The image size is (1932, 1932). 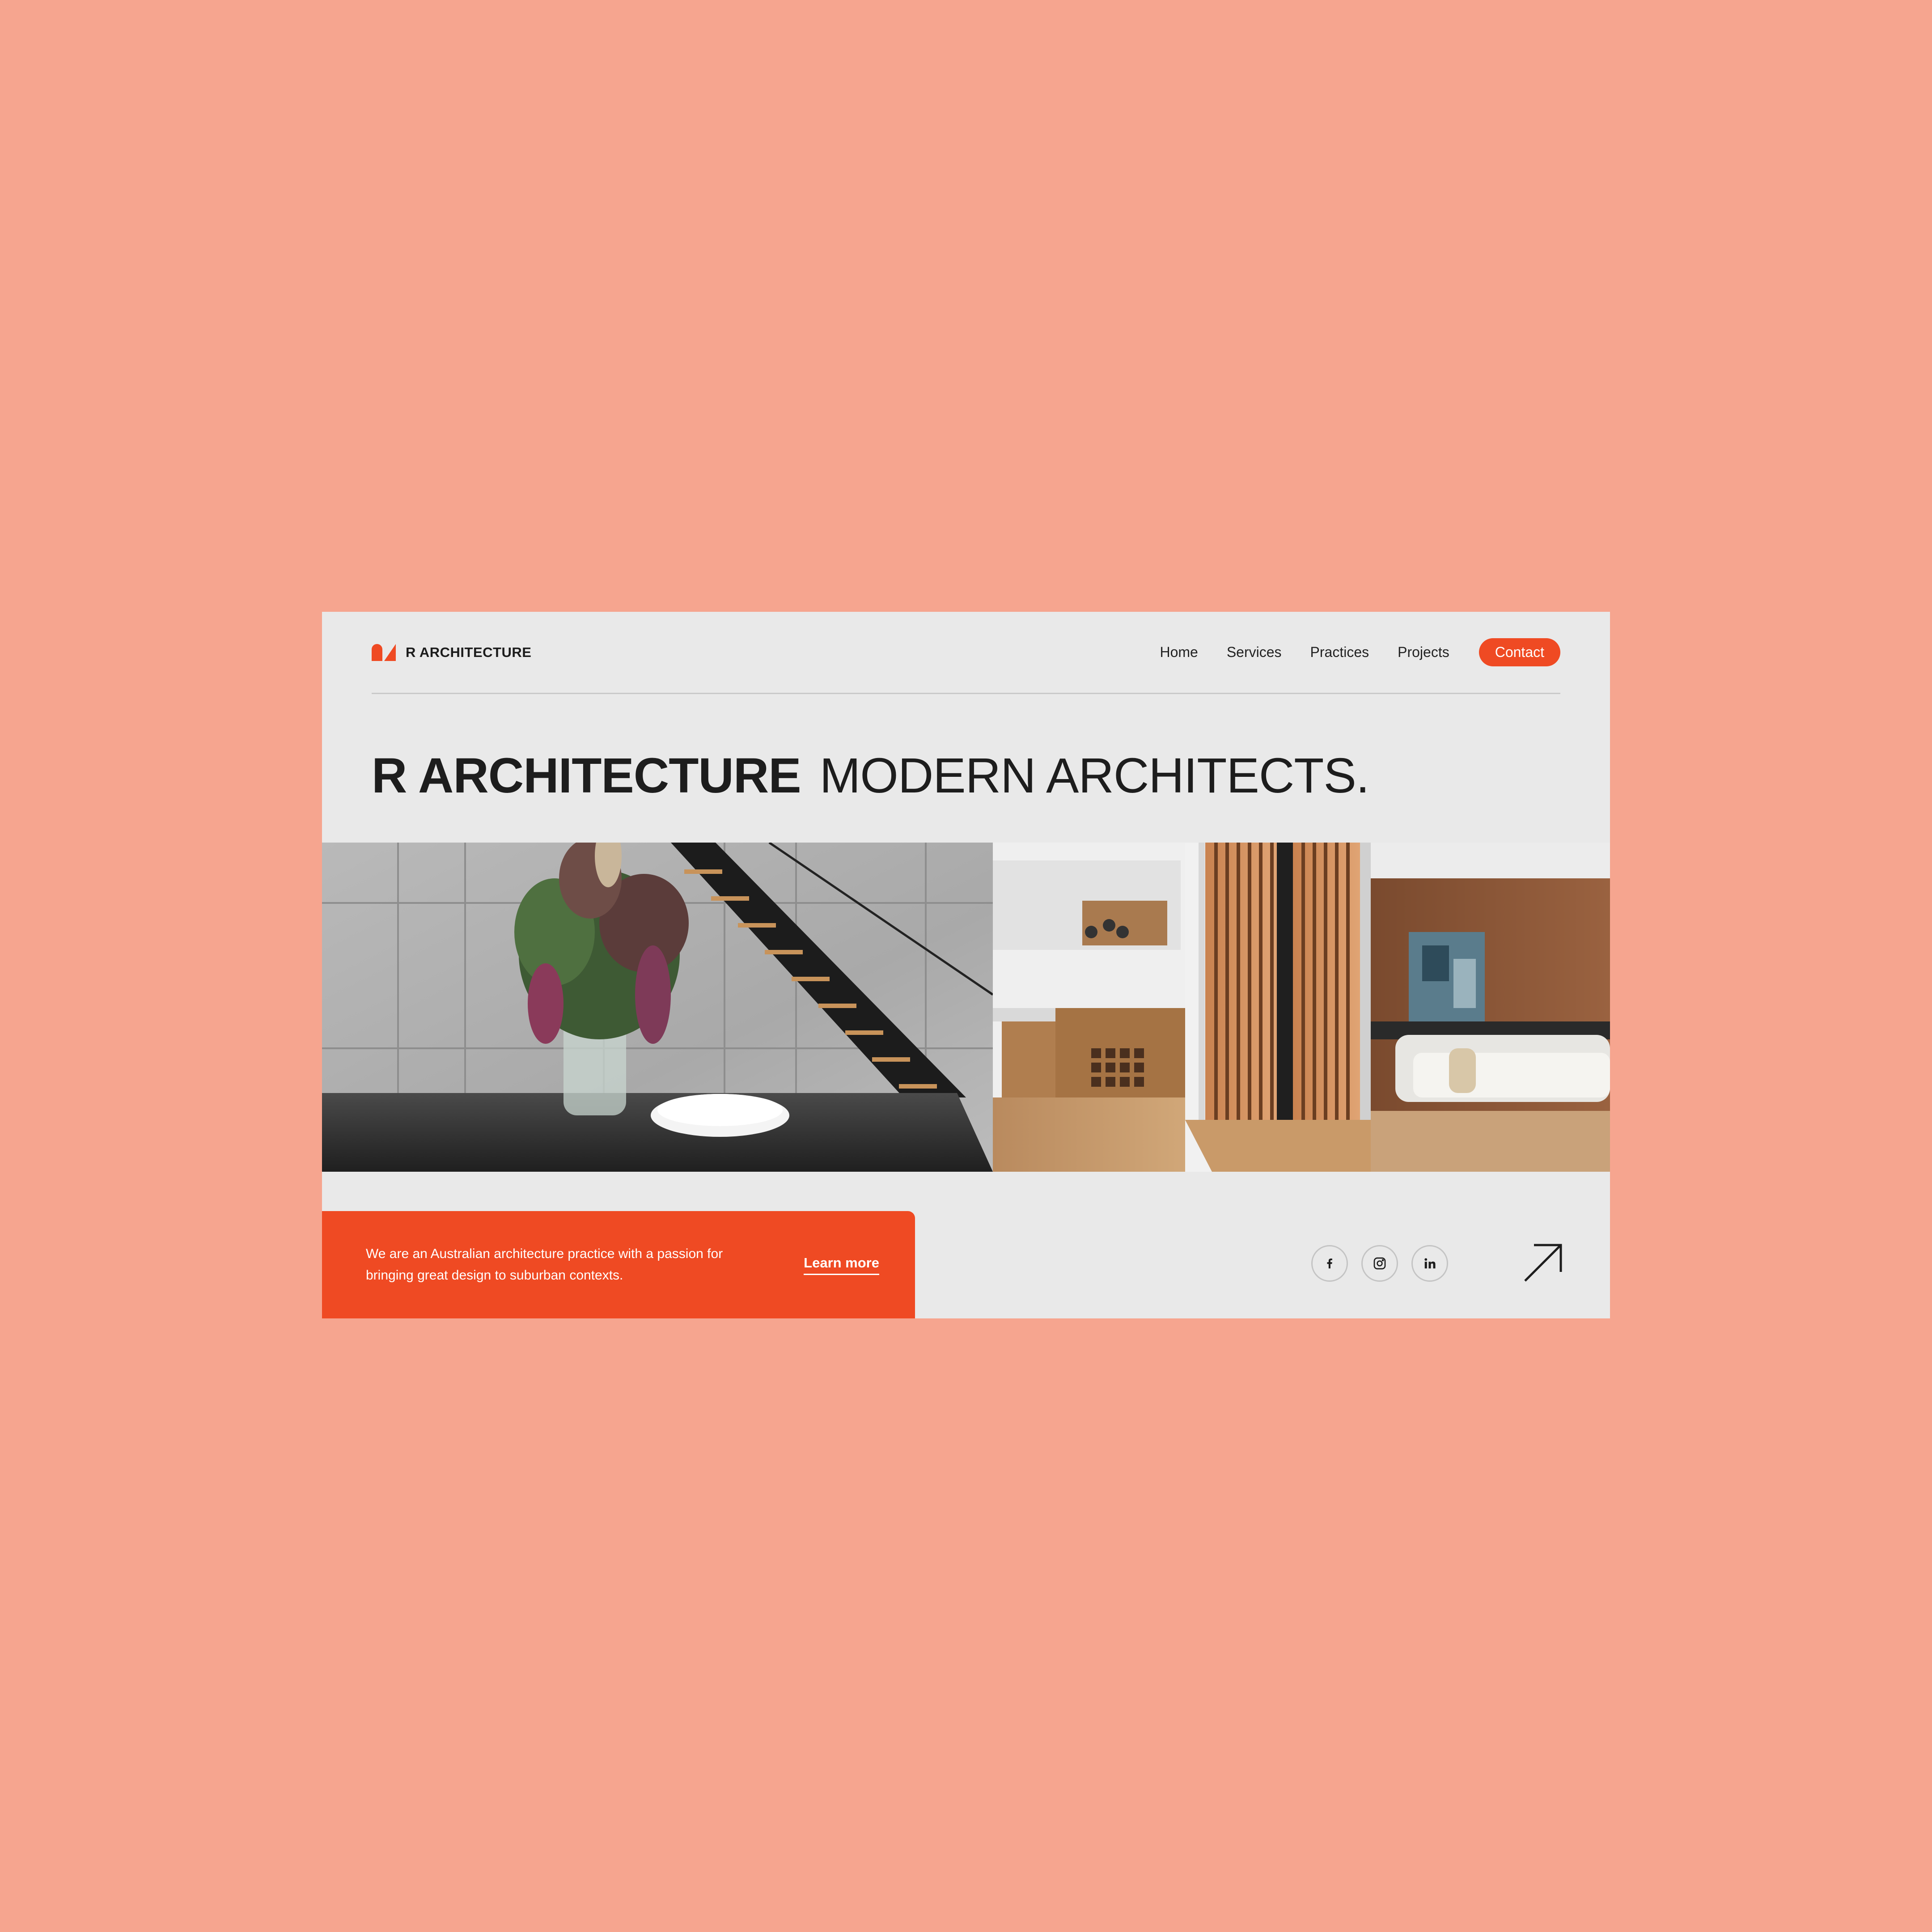 What do you see at coordinates (1329, 1263) in the screenshot?
I see `facebook-icon` at bounding box center [1329, 1263].